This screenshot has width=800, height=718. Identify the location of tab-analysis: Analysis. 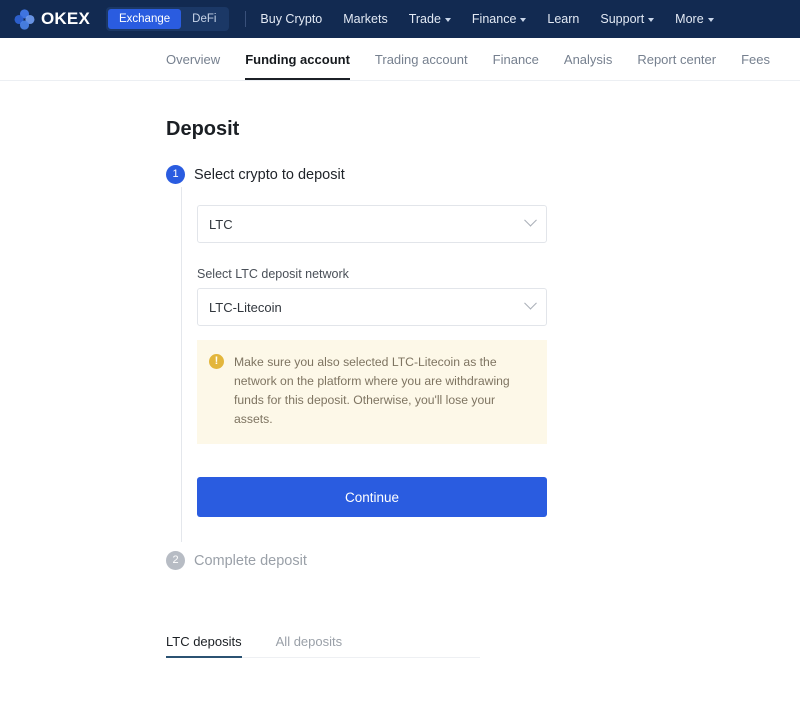
(588, 59).